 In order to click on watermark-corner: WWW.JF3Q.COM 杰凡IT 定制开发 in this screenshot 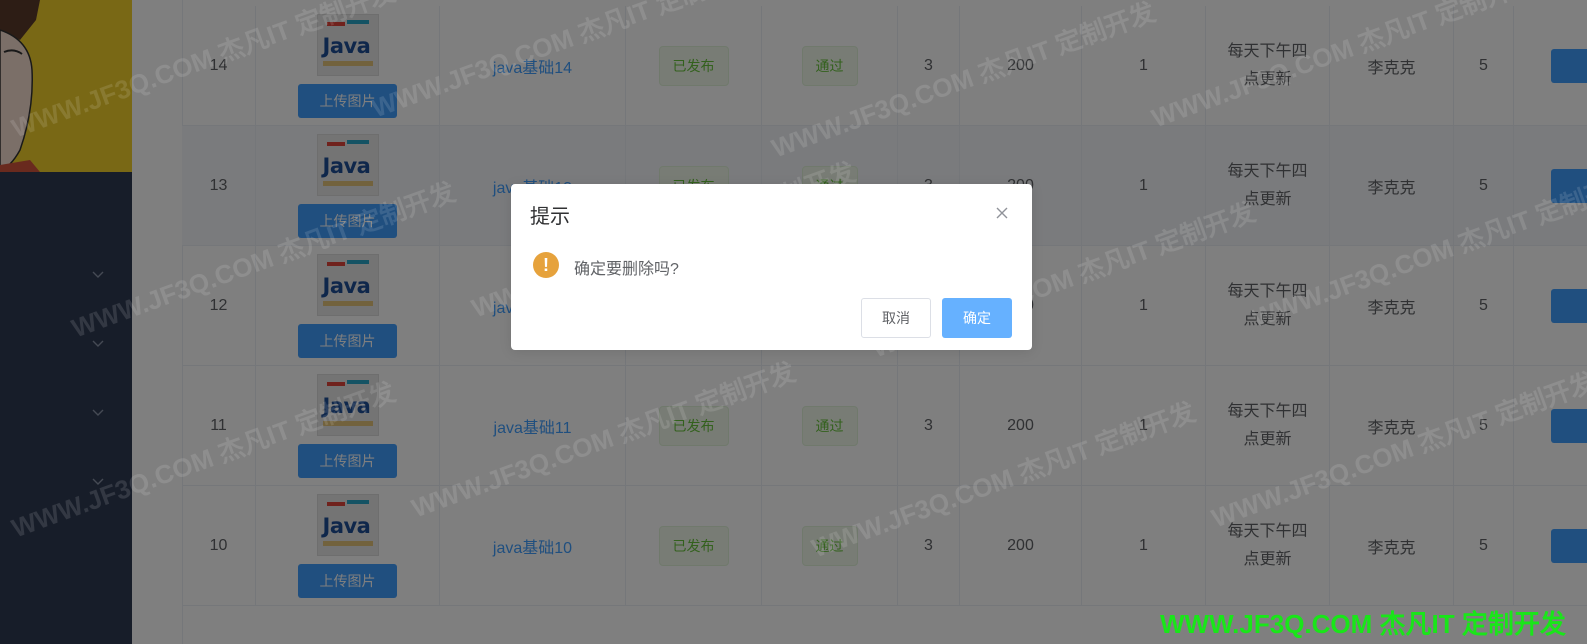, I will do `click(1363, 624)`.